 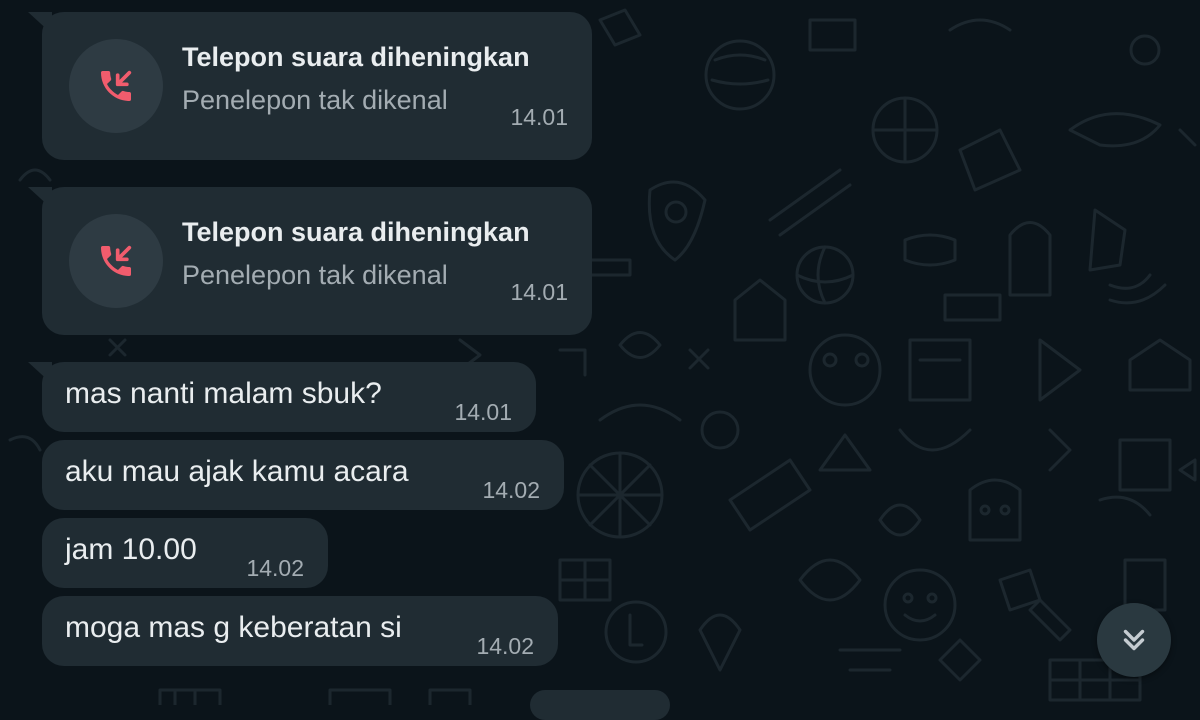 What do you see at coordinates (223, 393) in the screenshot?
I see `message-text: mas nanti malam sbuk?` at bounding box center [223, 393].